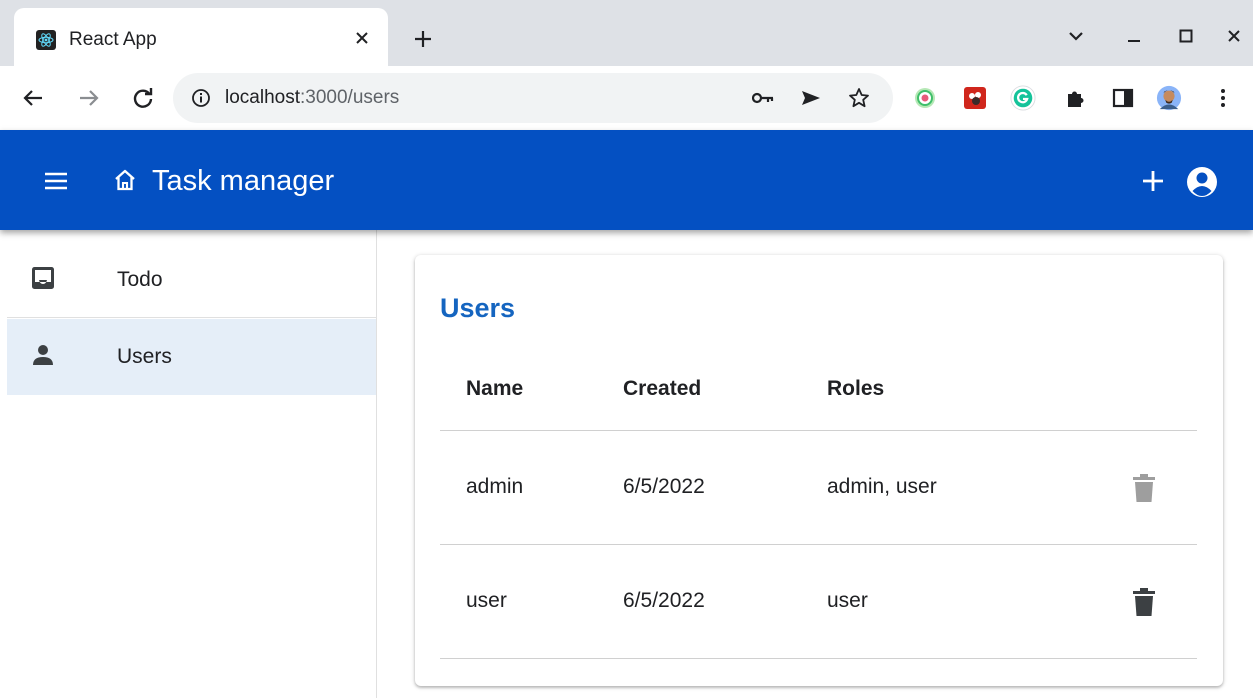 This screenshot has height=698, width=1253. I want to click on table-header-row: Name Created Roles, so click(818, 389).